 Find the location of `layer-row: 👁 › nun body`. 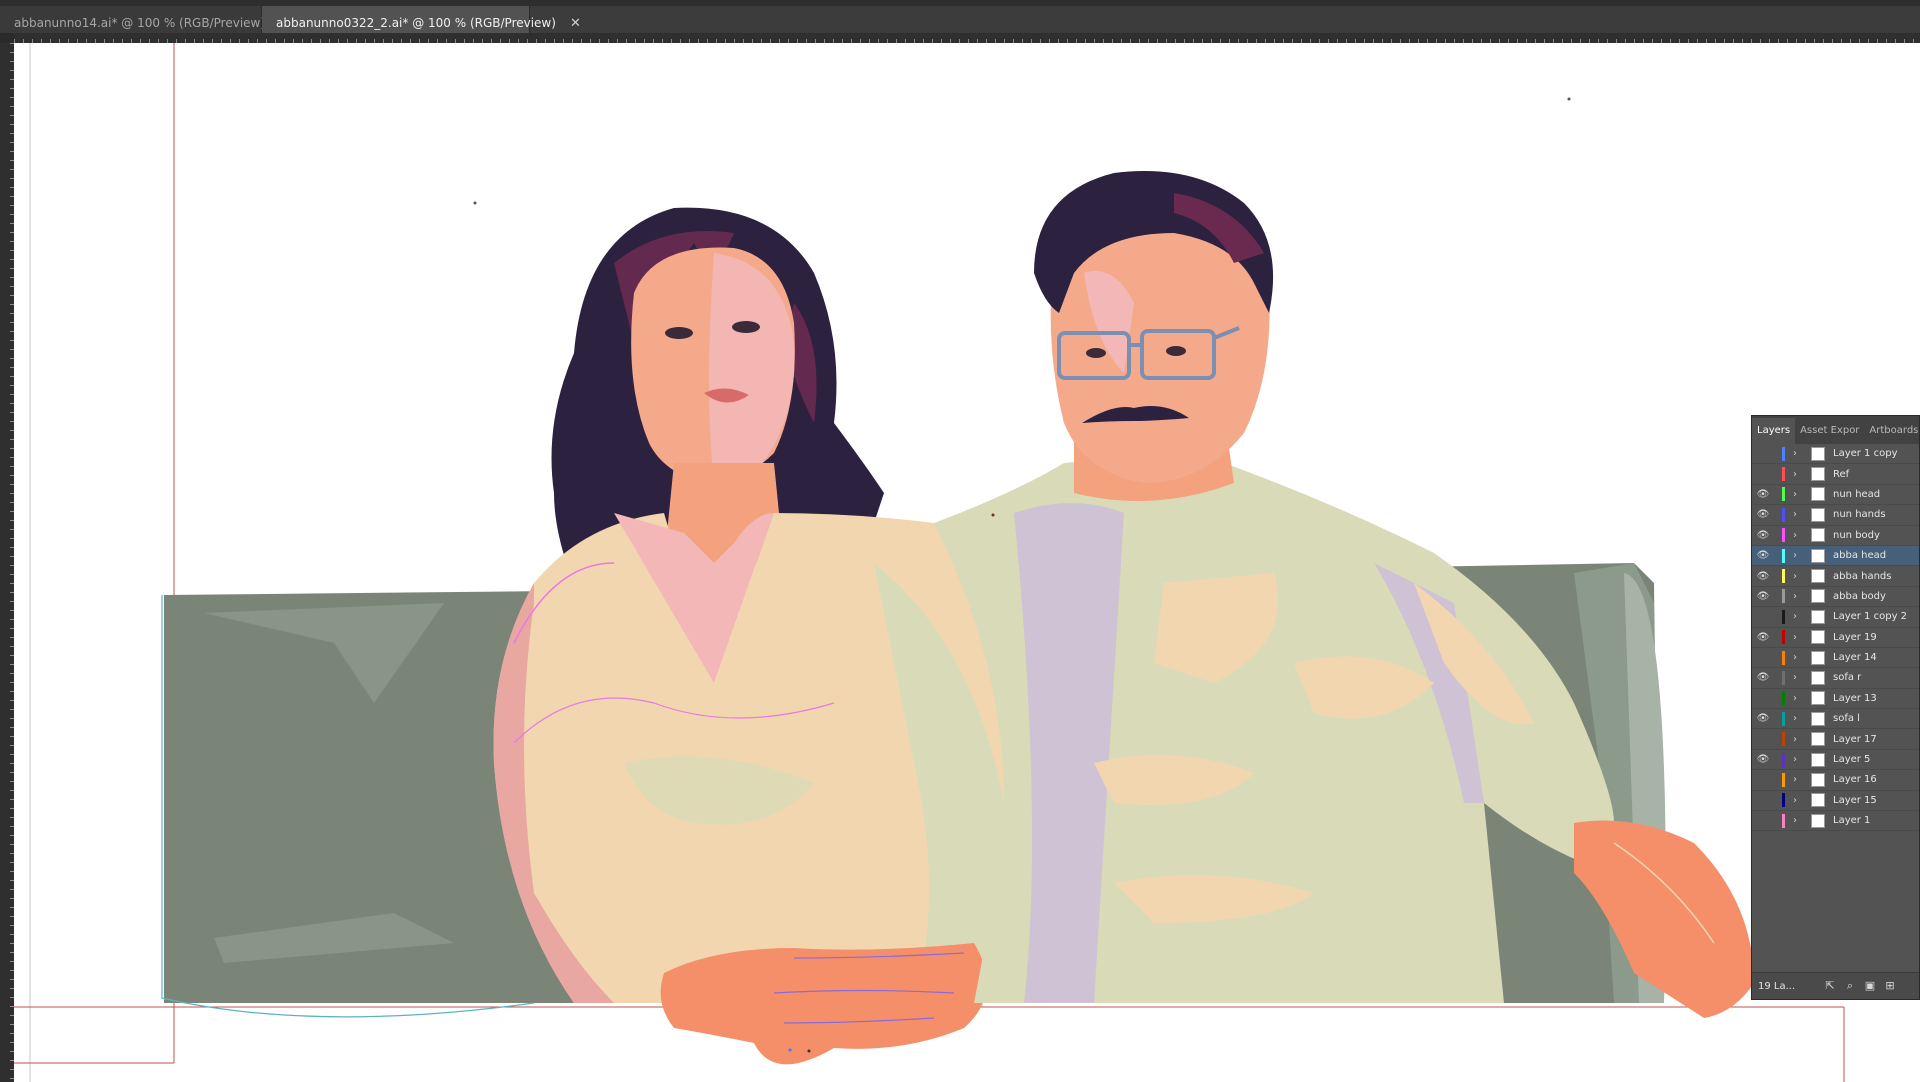

layer-row: 👁 › nun body is located at coordinates (1835, 536).